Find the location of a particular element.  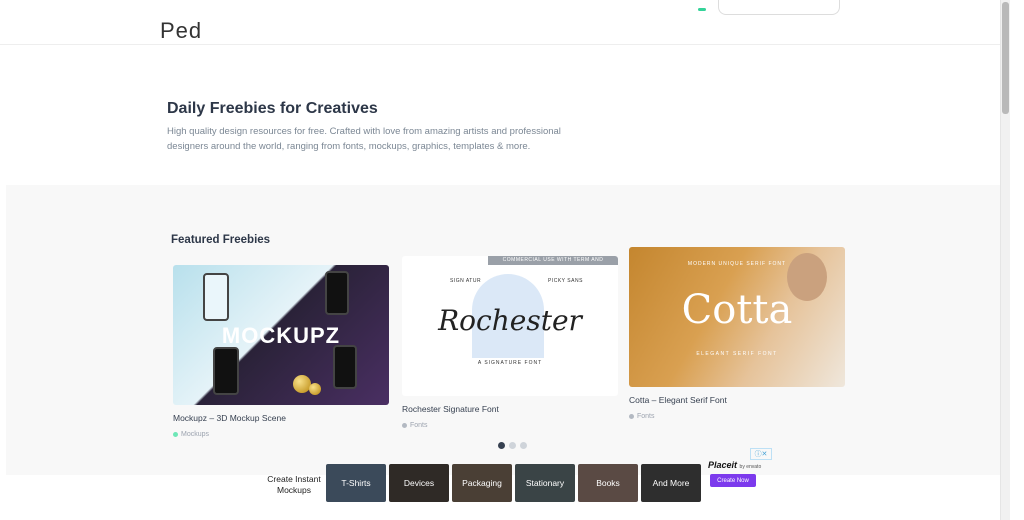

ad-tile-stationary: Stationary is located at coordinates (545, 483).